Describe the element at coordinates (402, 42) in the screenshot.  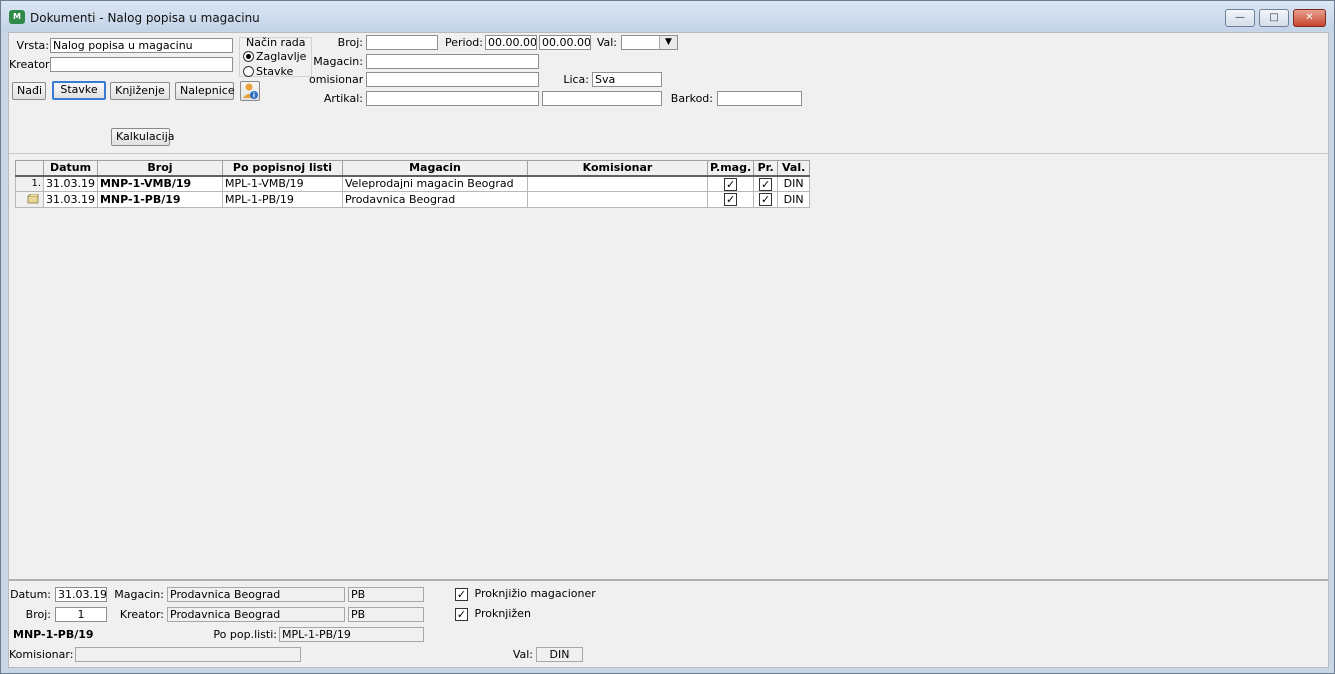
I see `broj-field` at that location.